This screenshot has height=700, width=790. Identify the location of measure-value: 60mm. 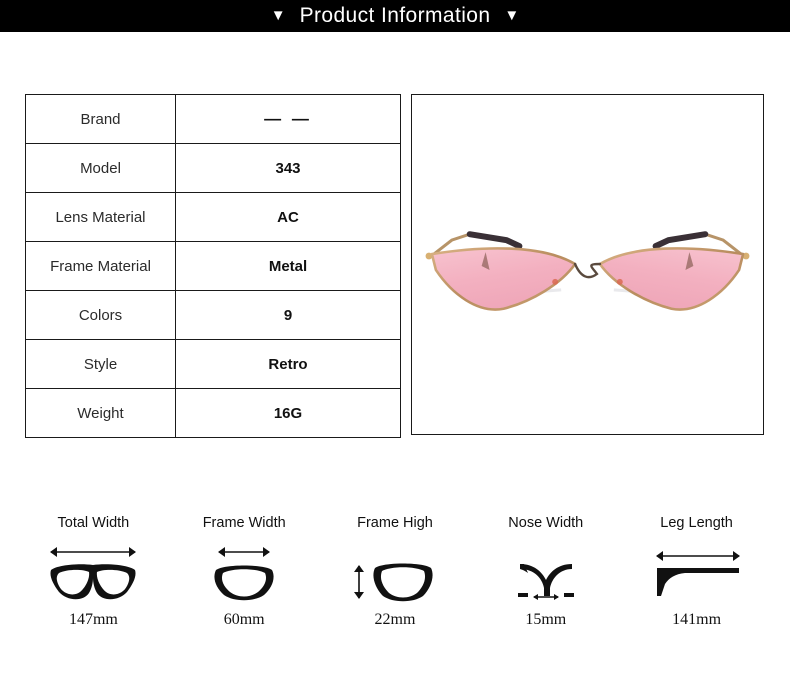
(244, 619).